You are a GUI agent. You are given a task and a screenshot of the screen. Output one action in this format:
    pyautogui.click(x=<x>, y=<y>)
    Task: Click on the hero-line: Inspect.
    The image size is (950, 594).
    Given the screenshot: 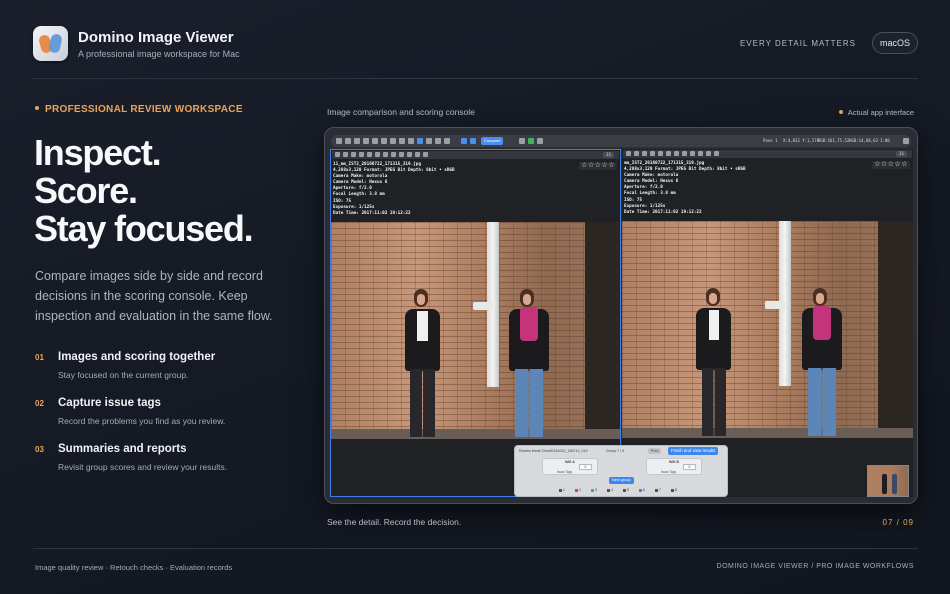 What is the action you would take?
    pyautogui.click(x=98, y=152)
    